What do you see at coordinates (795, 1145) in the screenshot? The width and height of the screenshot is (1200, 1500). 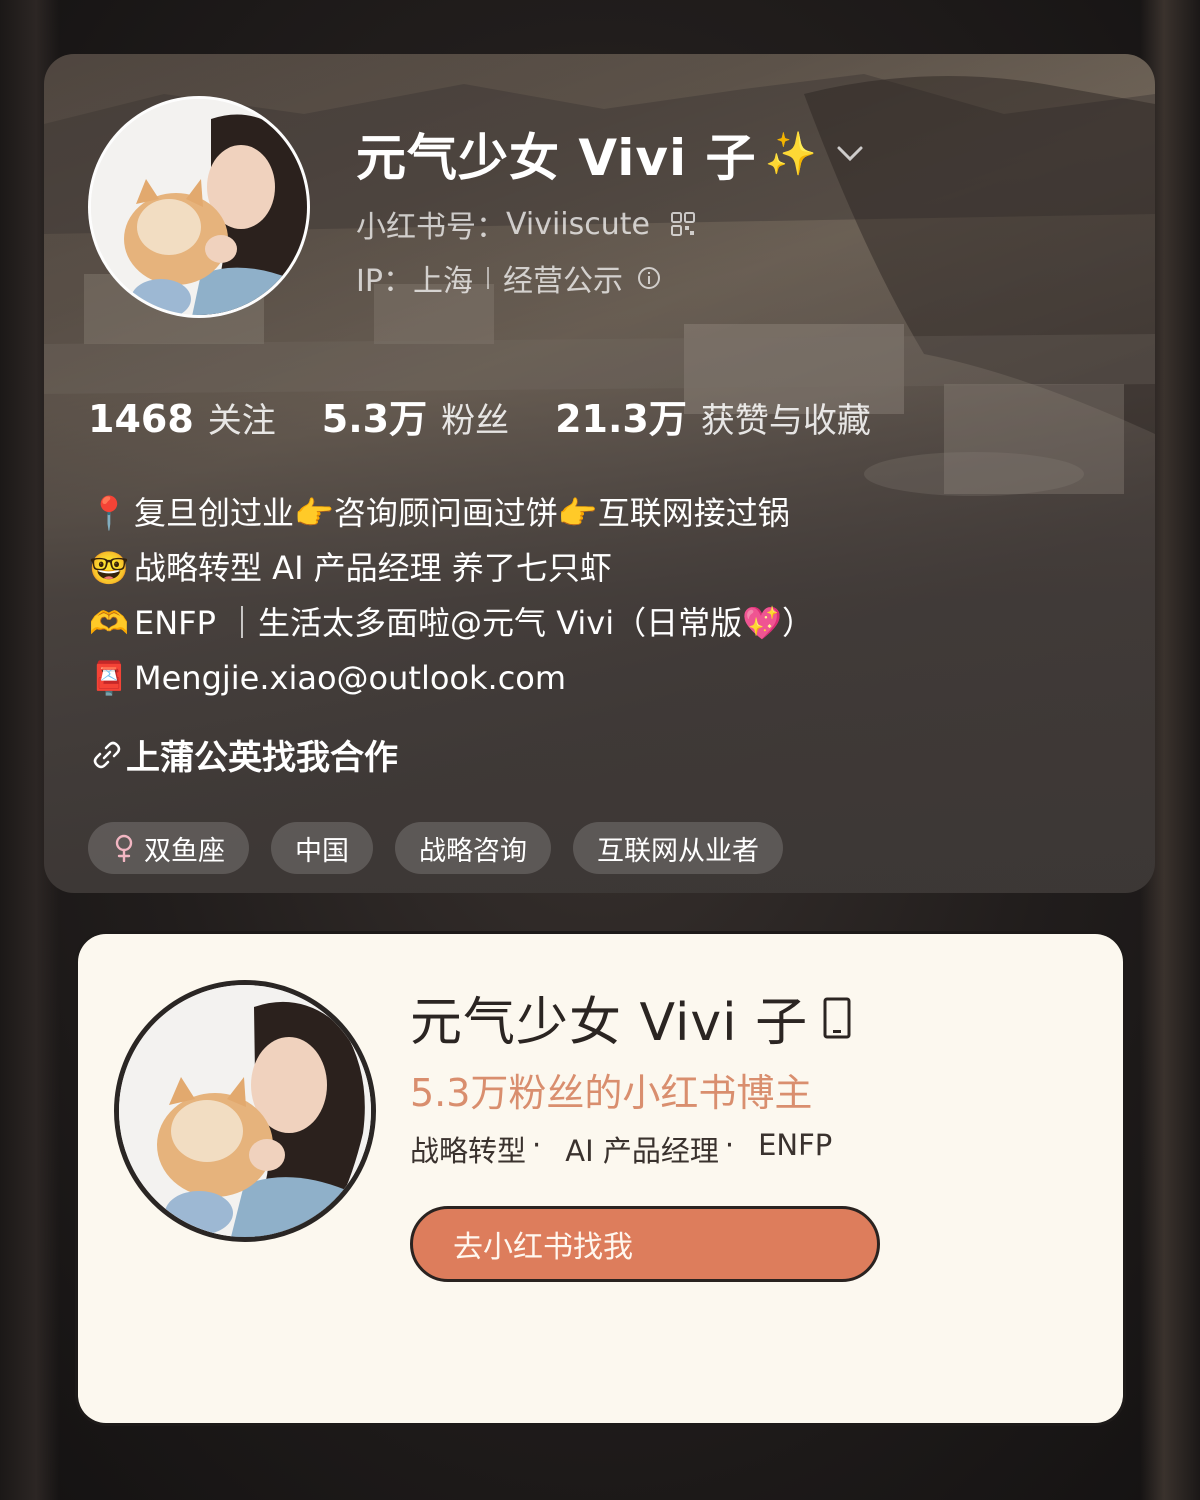 I see `share-tag: ENFP` at bounding box center [795, 1145].